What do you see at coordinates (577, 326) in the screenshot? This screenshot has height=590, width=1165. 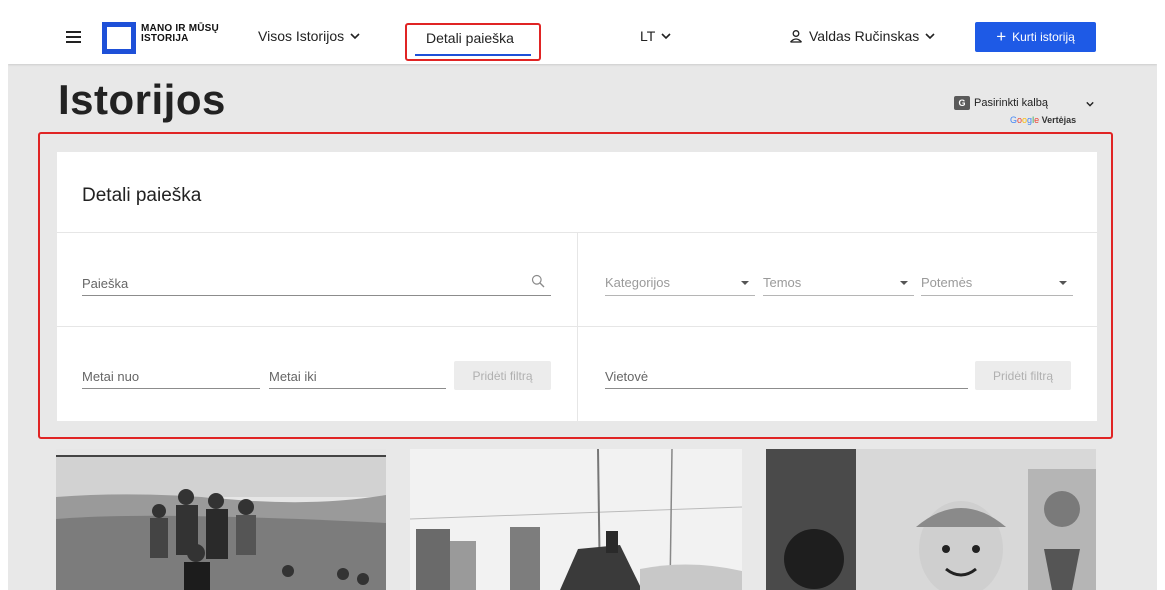 I see `divider` at bounding box center [577, 326].